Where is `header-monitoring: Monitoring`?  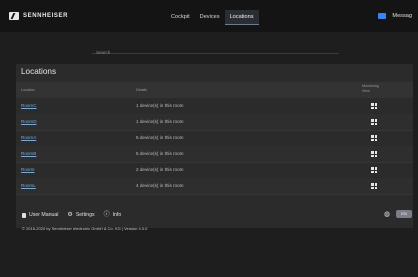 header-monitoring: Monitoring is located at coordinates (370, 86).